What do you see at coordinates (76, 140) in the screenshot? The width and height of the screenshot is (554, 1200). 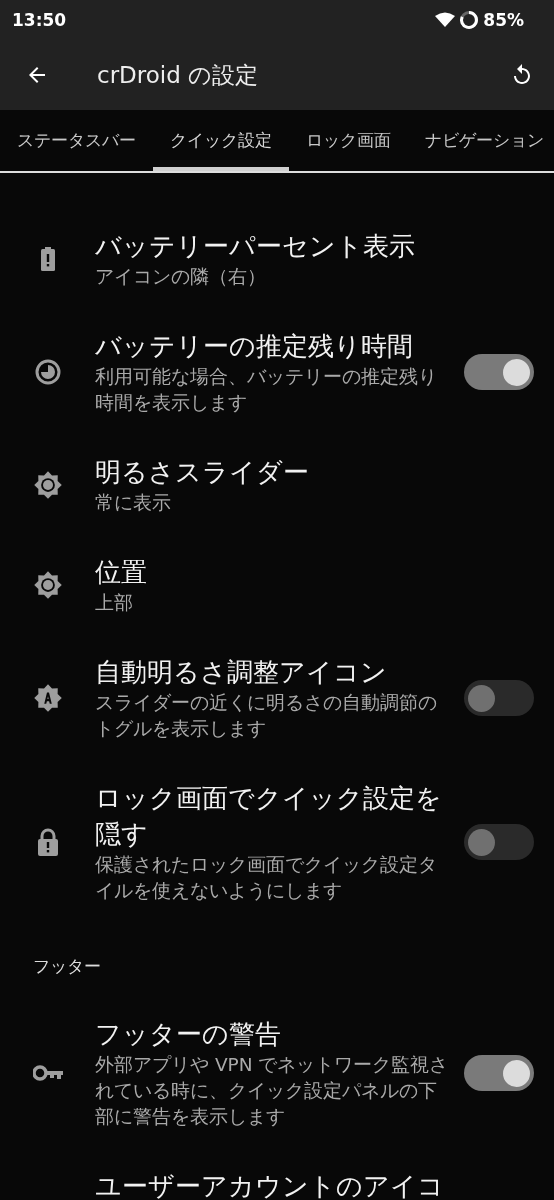 I see `tab: ステータスバー` at bounding box center [76, 140].